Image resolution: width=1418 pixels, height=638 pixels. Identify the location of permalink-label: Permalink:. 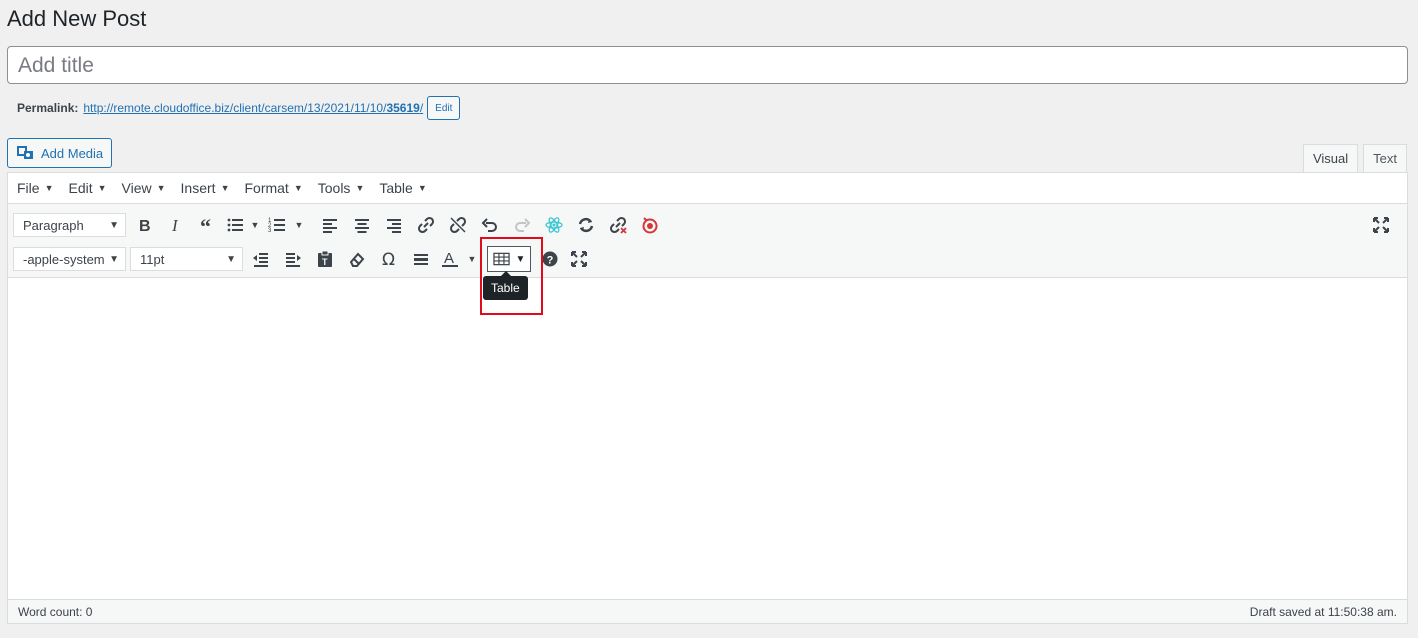
(48, 108).